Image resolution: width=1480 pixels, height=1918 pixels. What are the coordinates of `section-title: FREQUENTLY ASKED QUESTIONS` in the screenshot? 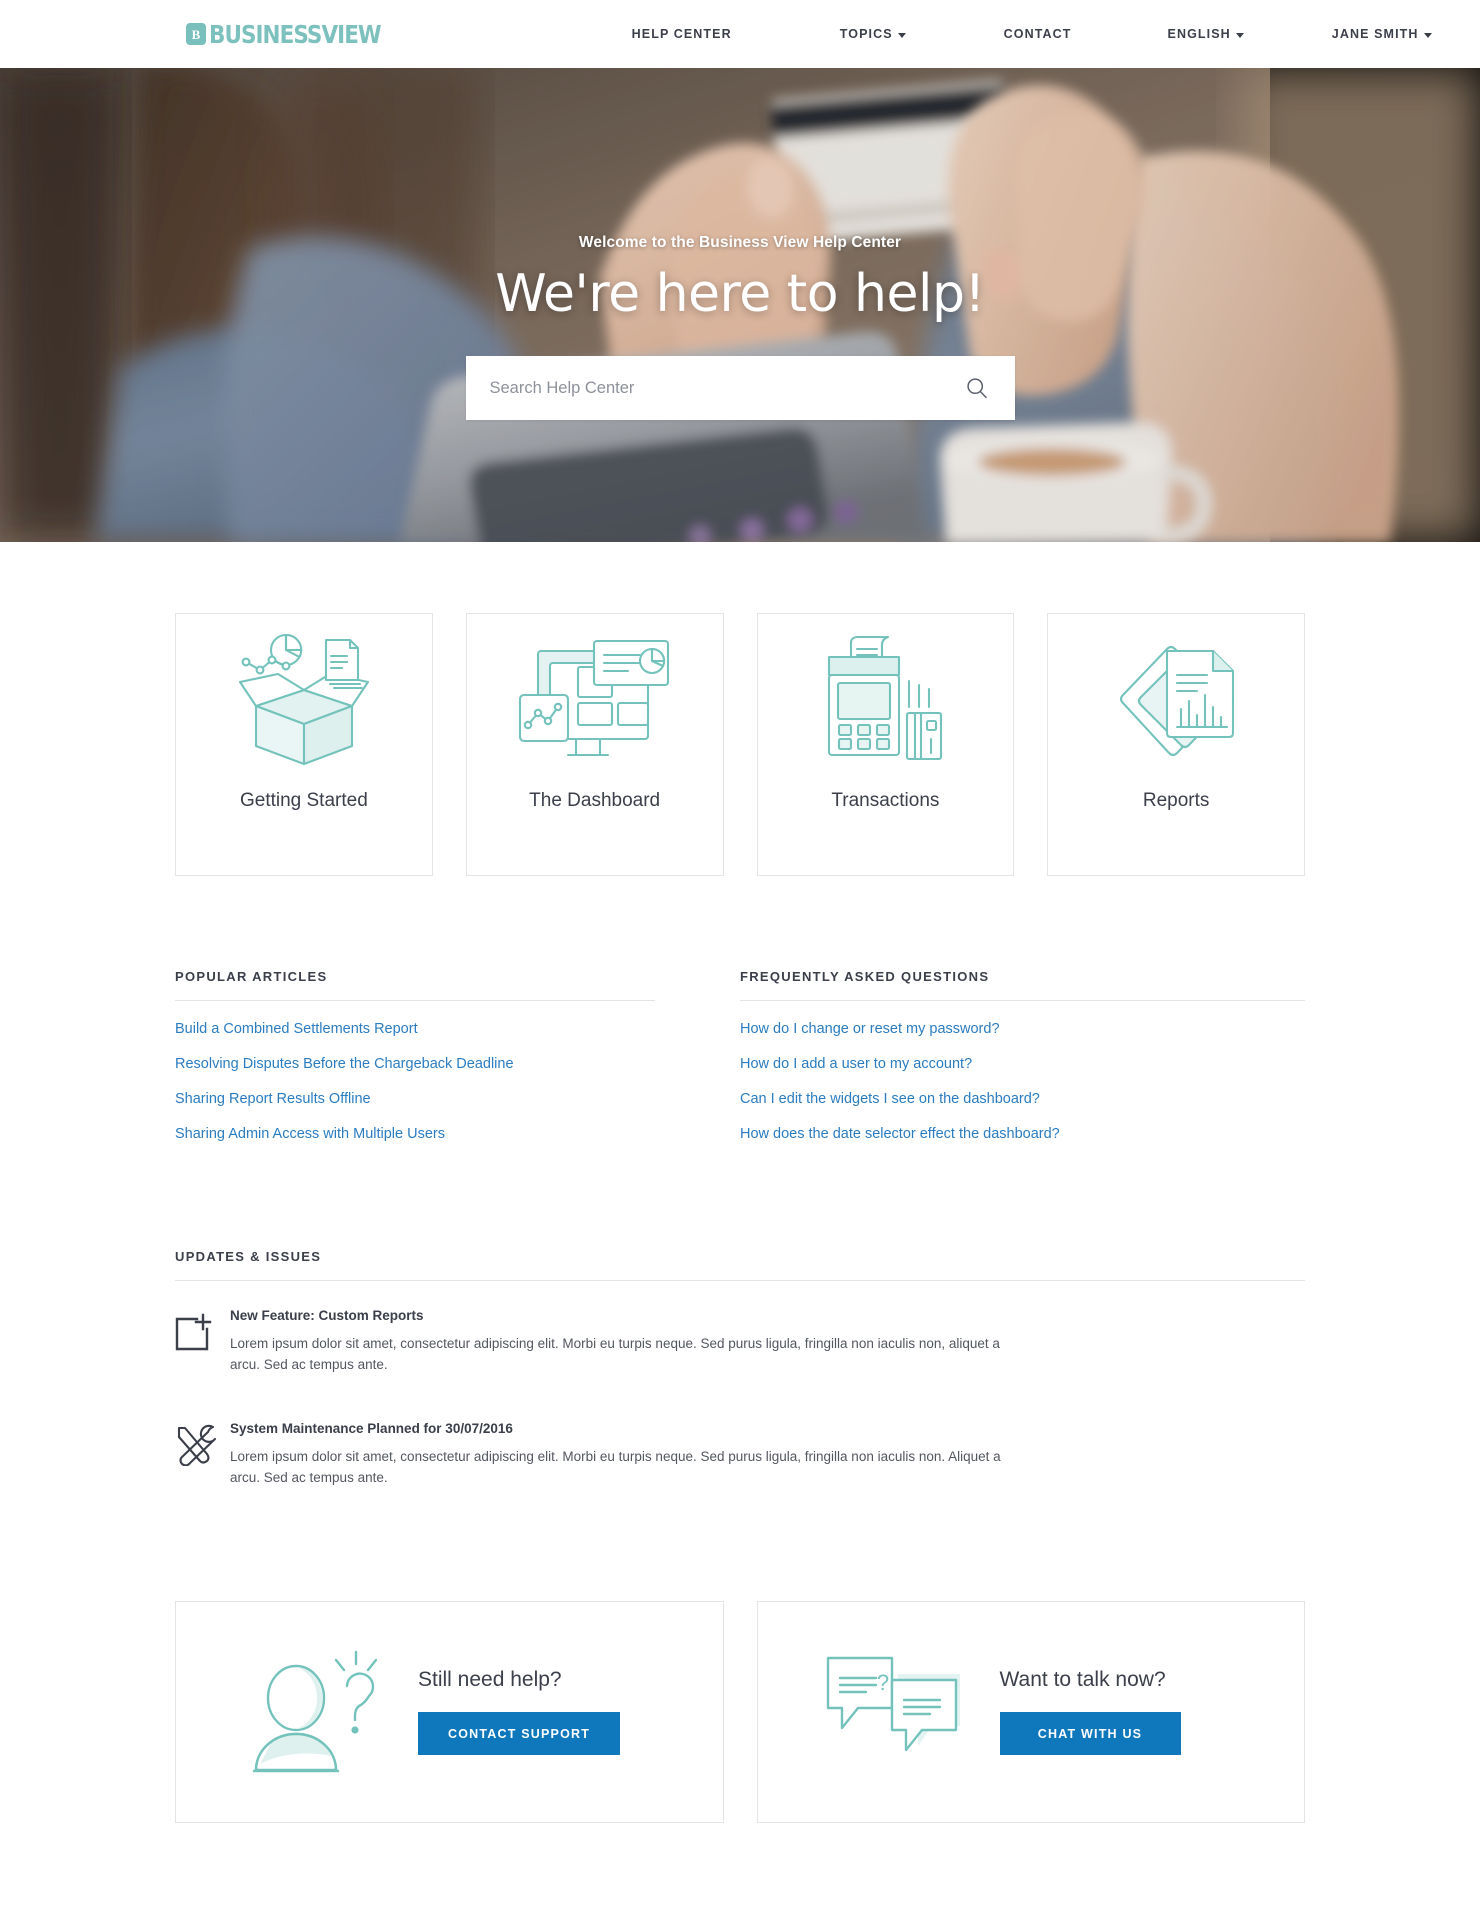 It's located at (865, 976).